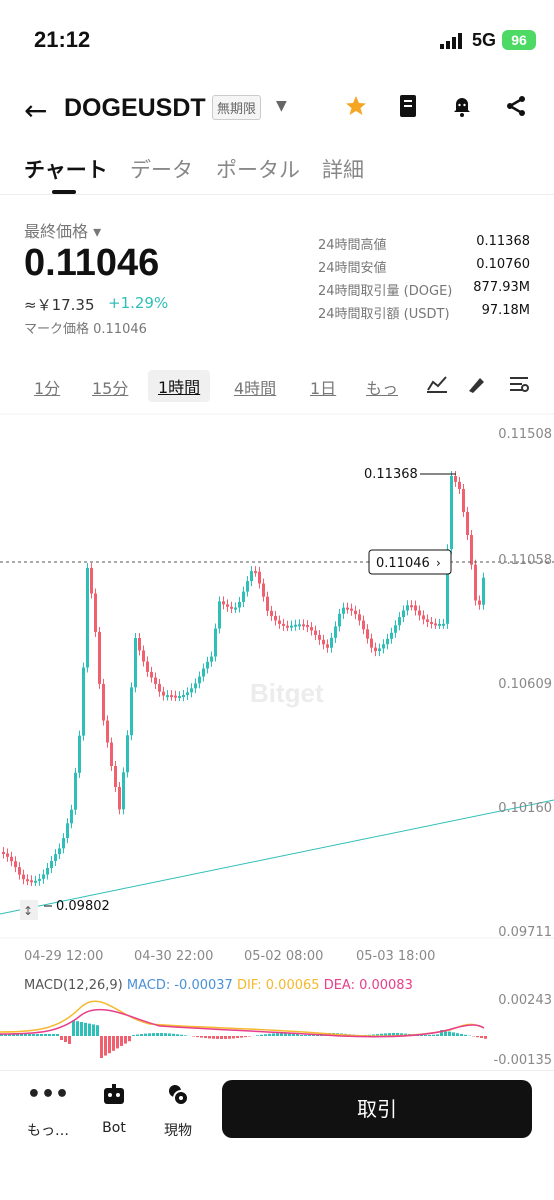 The image size is (554, 1200). What do you see at coordinates (114, 1109) in the screenshot?
I see `nav-bot: Bot` at bounding box center [114, 1109].